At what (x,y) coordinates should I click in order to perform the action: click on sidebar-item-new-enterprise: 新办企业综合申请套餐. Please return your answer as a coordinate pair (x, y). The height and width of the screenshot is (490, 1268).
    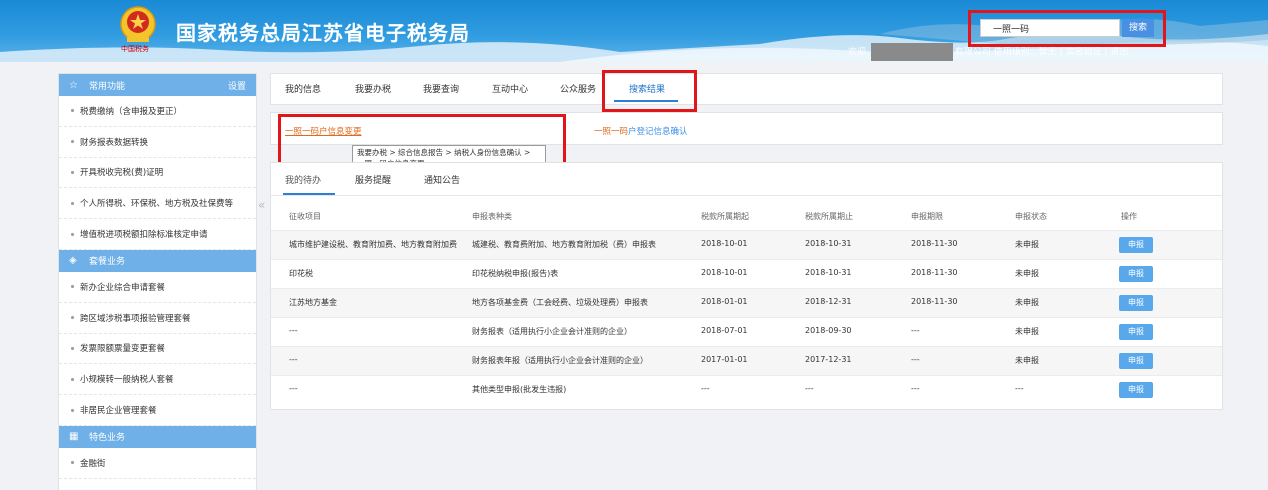
    Looking at the image, I should click on (157, 287).